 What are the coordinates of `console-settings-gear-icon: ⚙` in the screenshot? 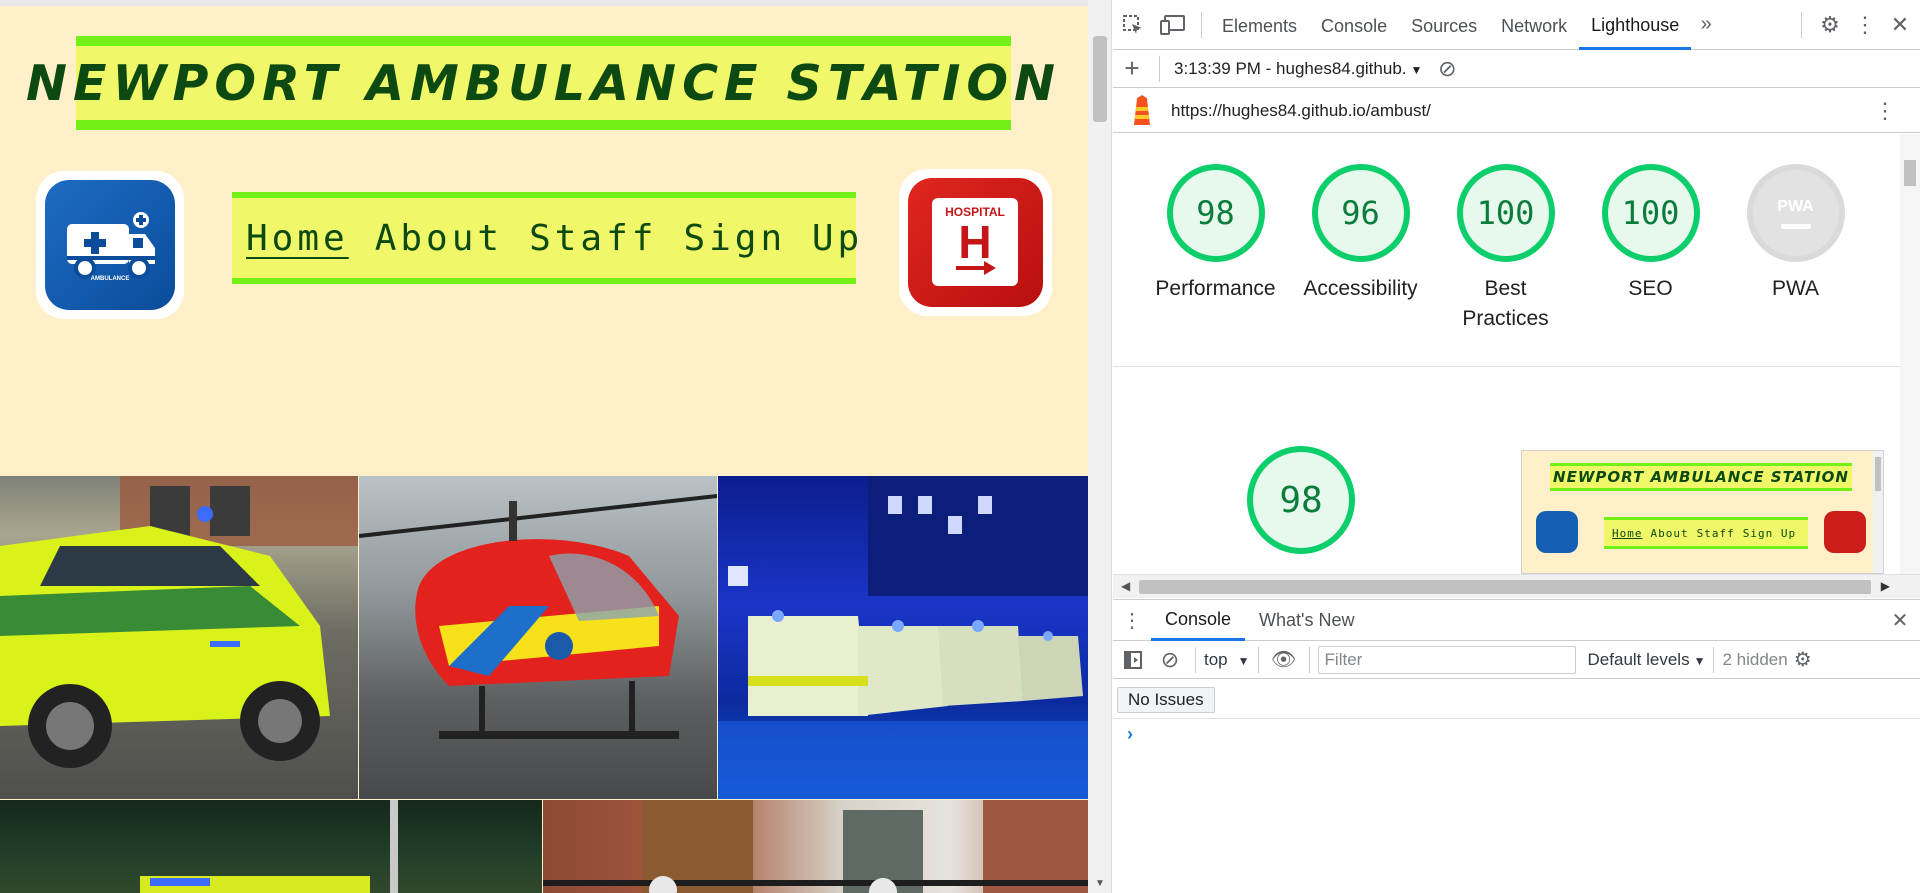 It's located at (1803, 660).